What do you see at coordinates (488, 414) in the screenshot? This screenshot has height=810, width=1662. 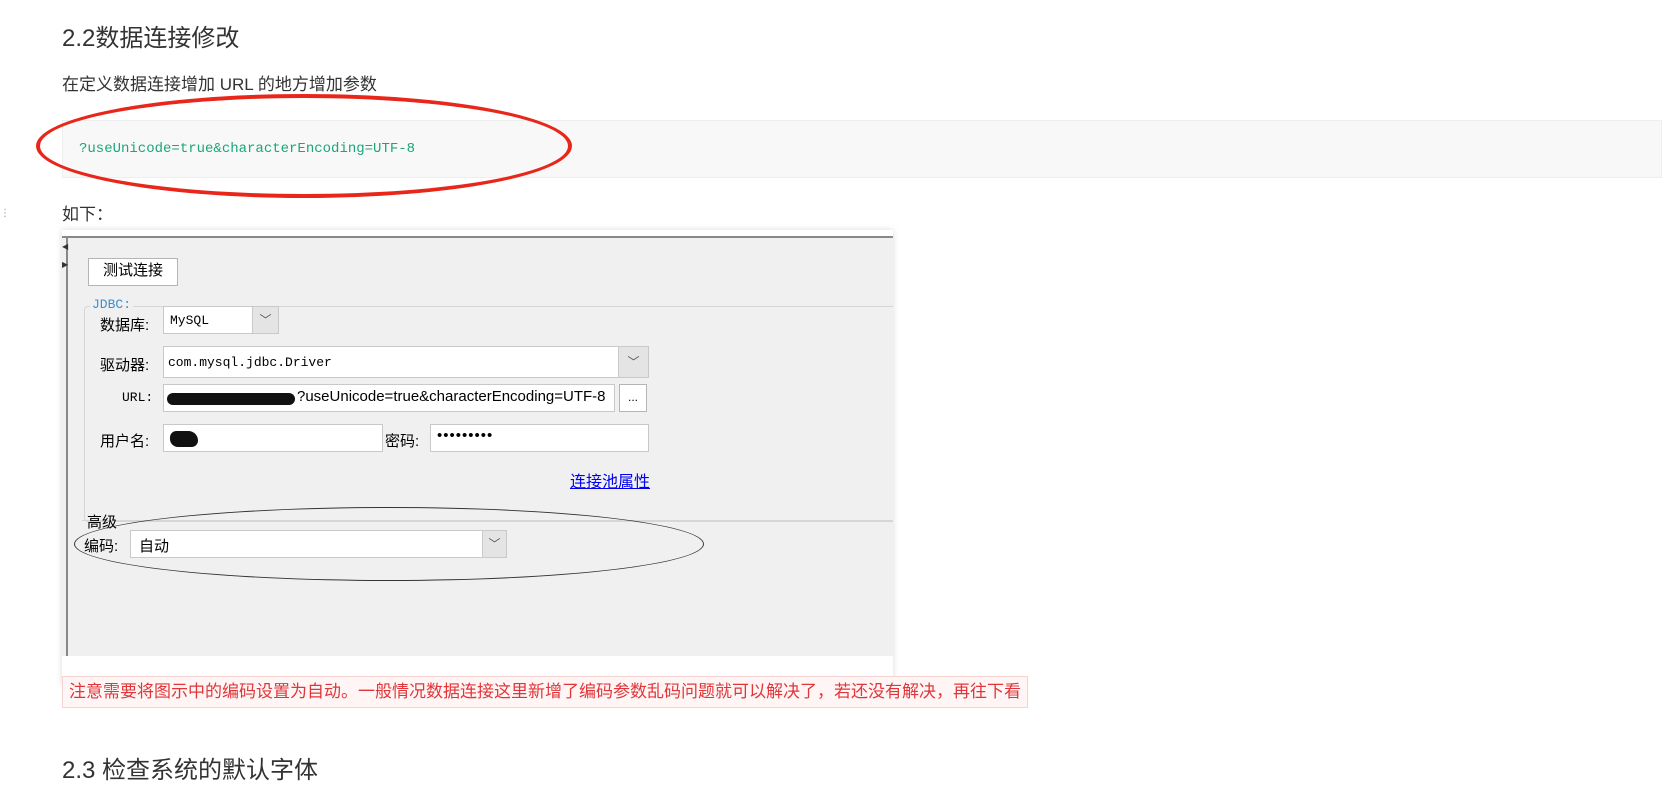 I see `jdbc-group-box` at bounding box center [488, 414].